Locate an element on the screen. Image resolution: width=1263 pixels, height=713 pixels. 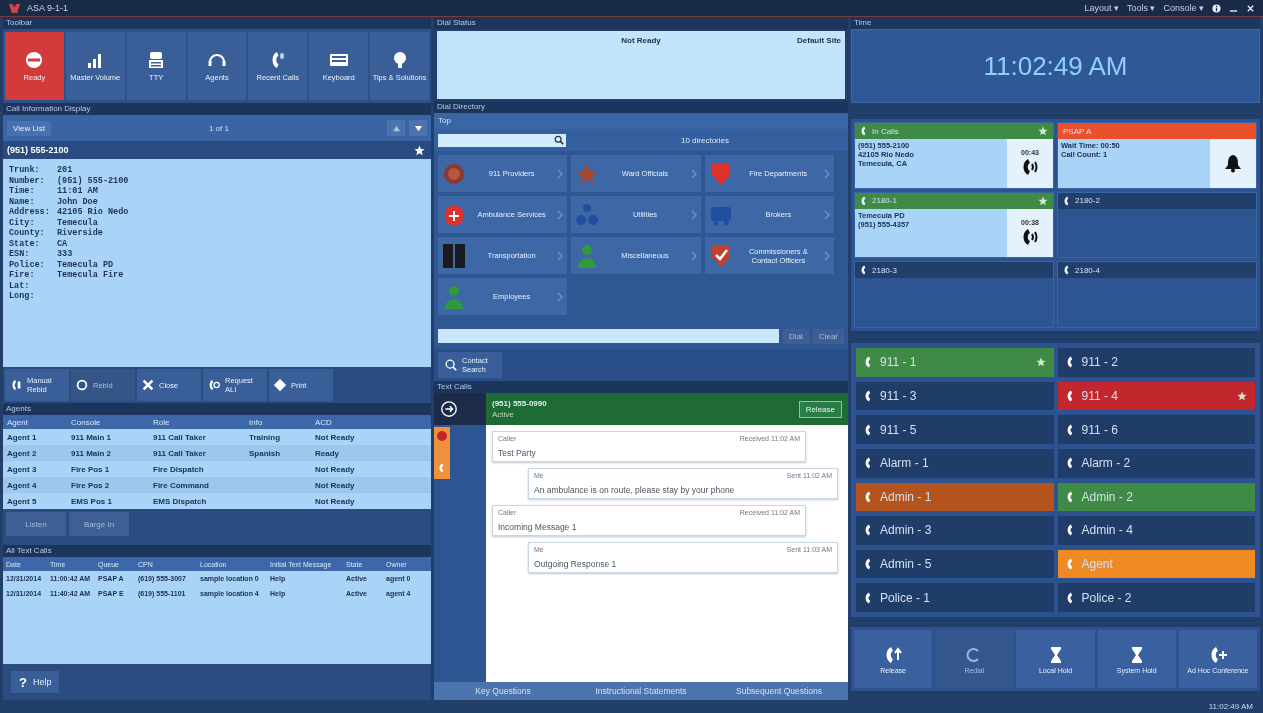
table-cell-text: 911 Main 1 is located at coordinates (92, 437).